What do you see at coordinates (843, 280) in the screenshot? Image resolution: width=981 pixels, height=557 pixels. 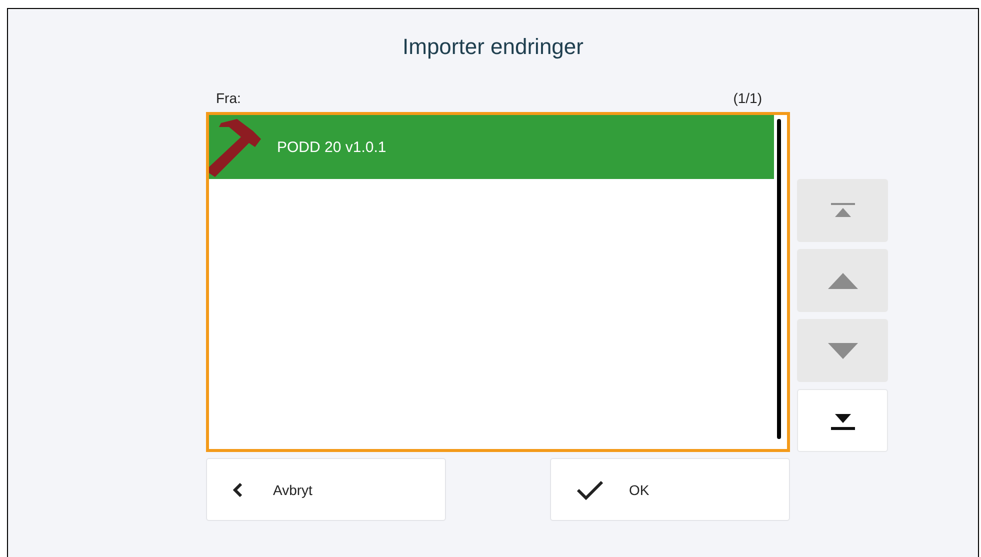 I see `arrow-up-icon` at bounding box center [843, 280].